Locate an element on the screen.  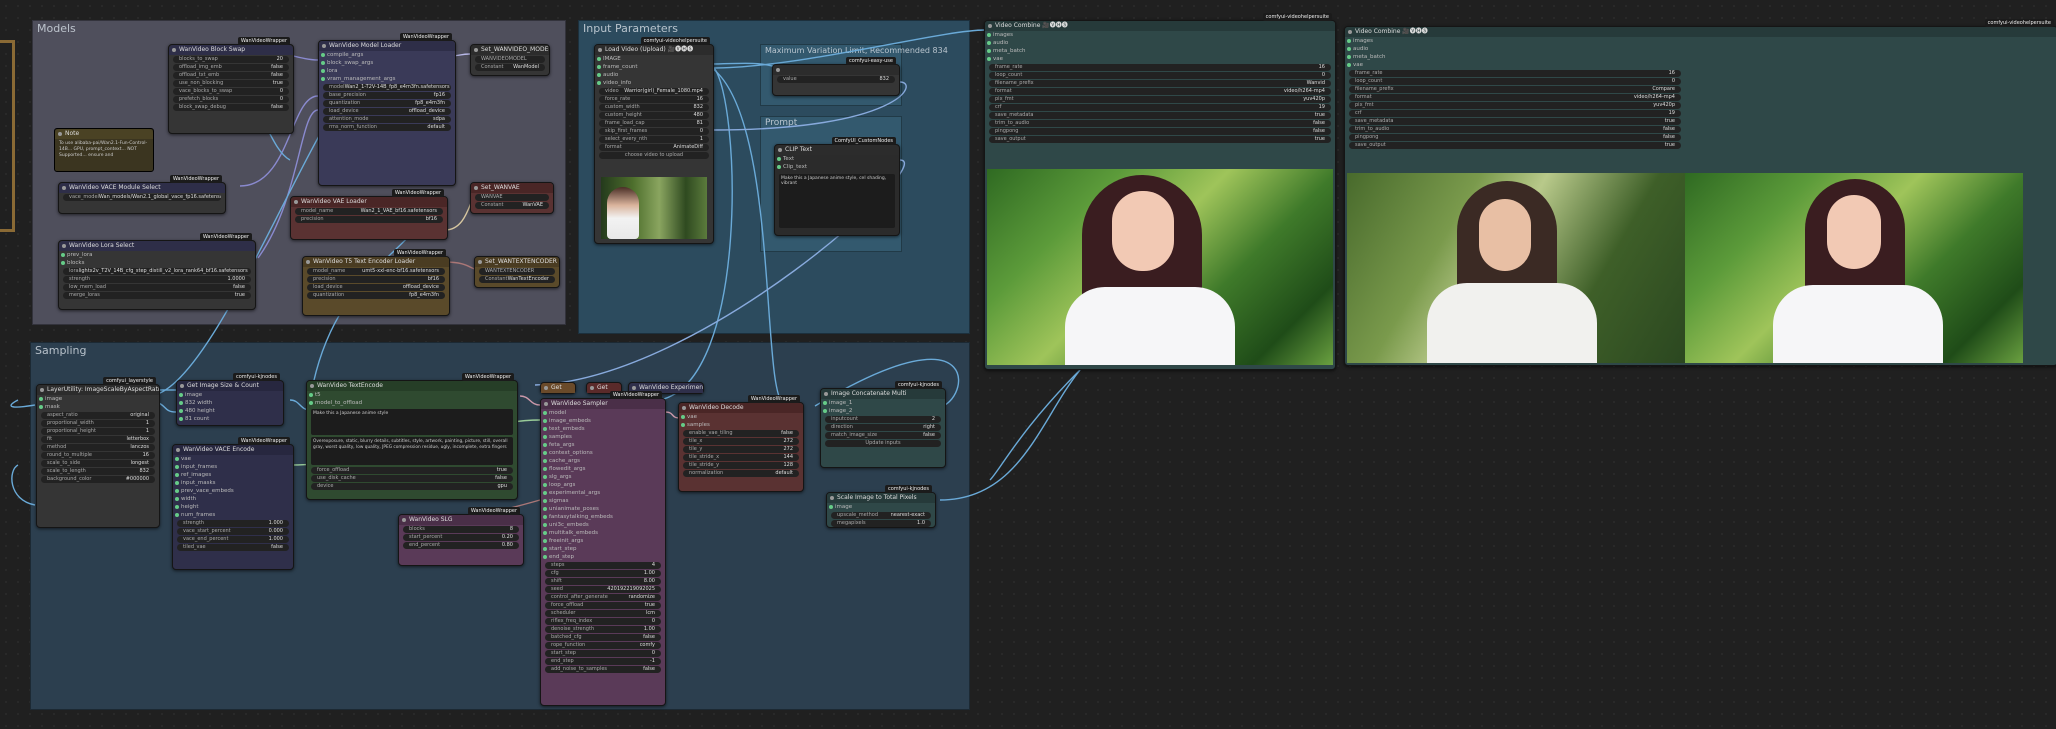
positive-prompt: Make this a Japanese anime style is located at coordinates (412, 422).